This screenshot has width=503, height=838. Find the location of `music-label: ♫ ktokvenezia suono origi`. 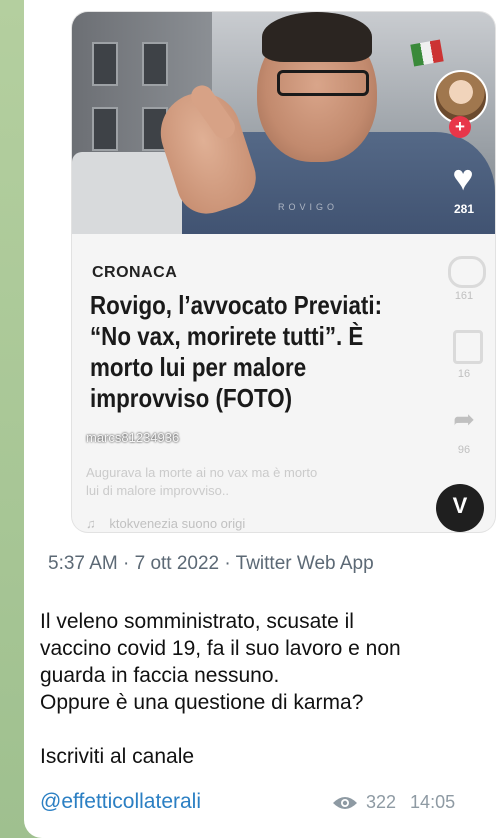

music-label: ♫ ktokvenezia suono origi is located at coordinates (165, 523).